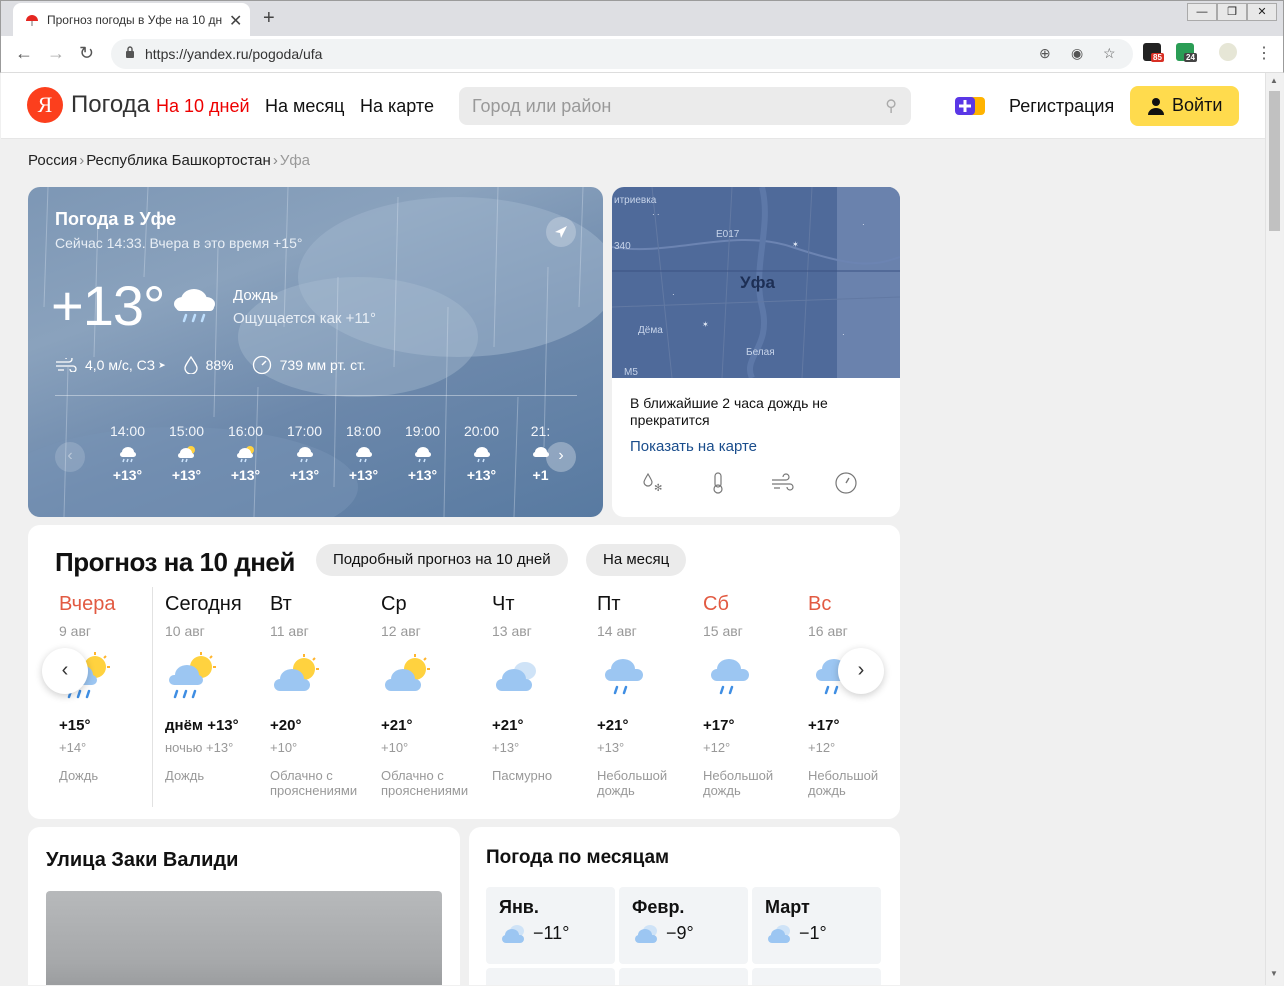 This screenshot has width=1284, height=986. What do you see at coordinates (24, 53) in the screenshot?
I see `back-icon: ←` at bounding box center [24, 53].